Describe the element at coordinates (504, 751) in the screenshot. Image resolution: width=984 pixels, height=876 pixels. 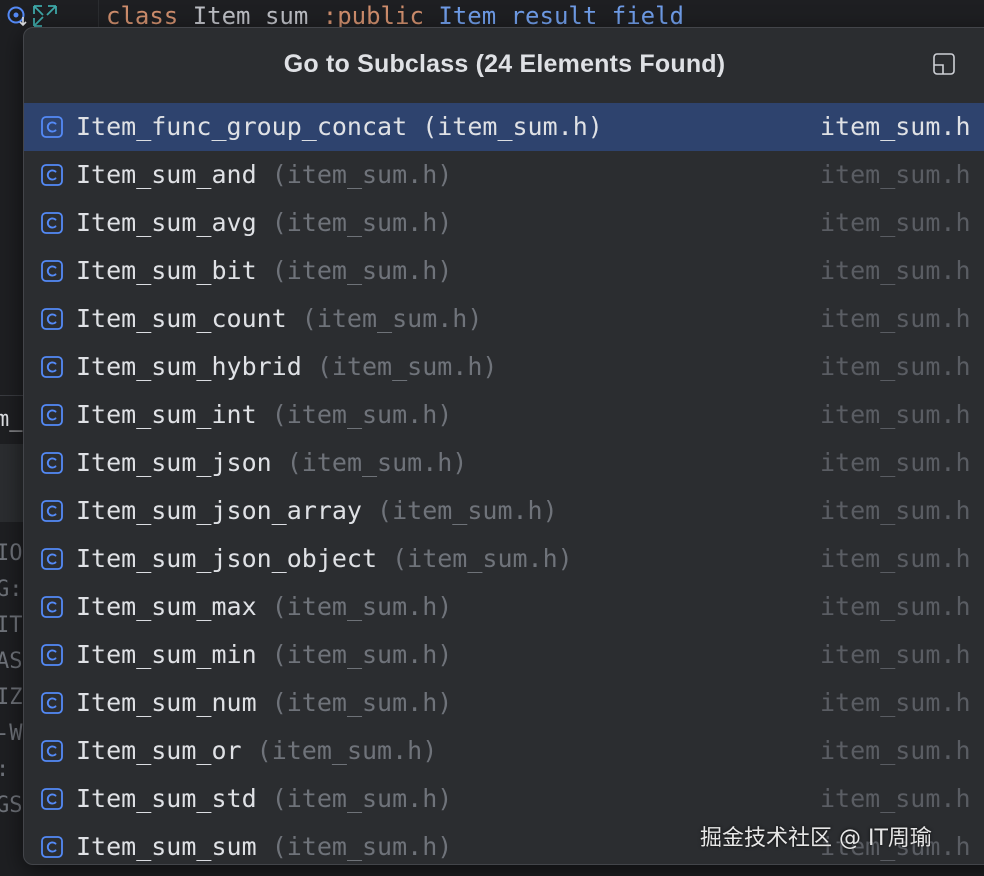
I see `subclass-list-item: Item_sum_or (item_sum.h) item_sum.h` at that location.